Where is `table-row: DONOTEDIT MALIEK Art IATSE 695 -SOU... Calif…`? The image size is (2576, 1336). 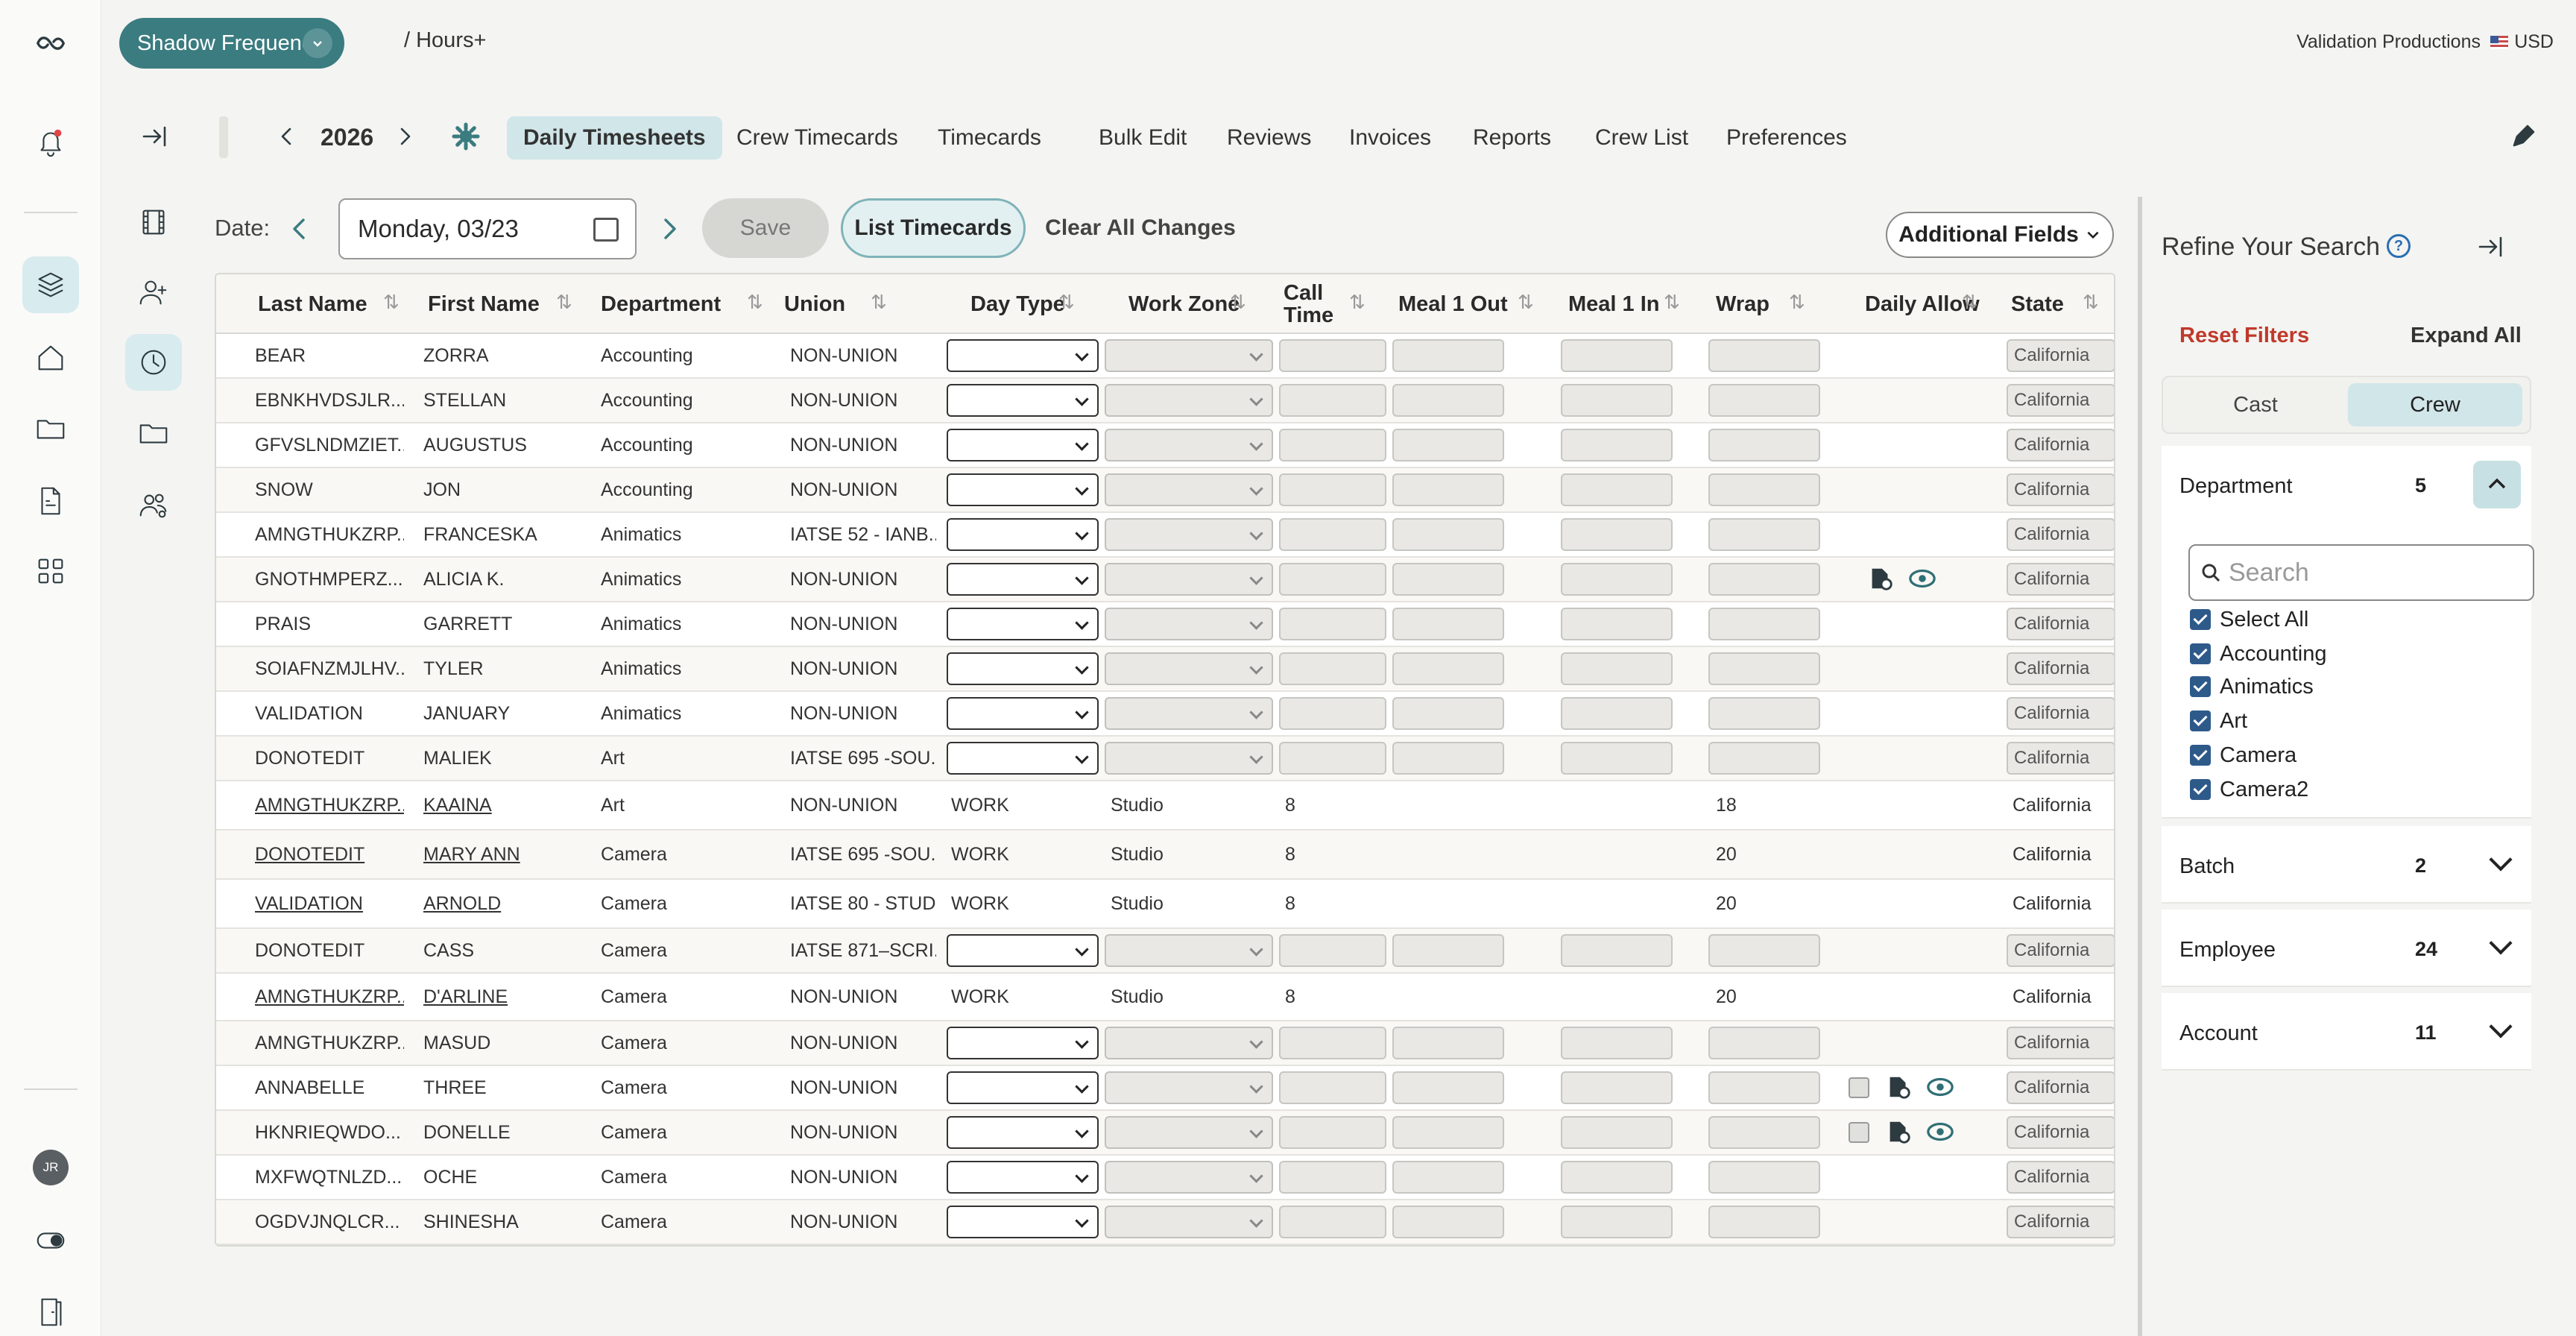
table-row: DONOTEDIT MALIEK Art IATSE 695 -SOU... Calif… is located at coordinates (1165, 759).